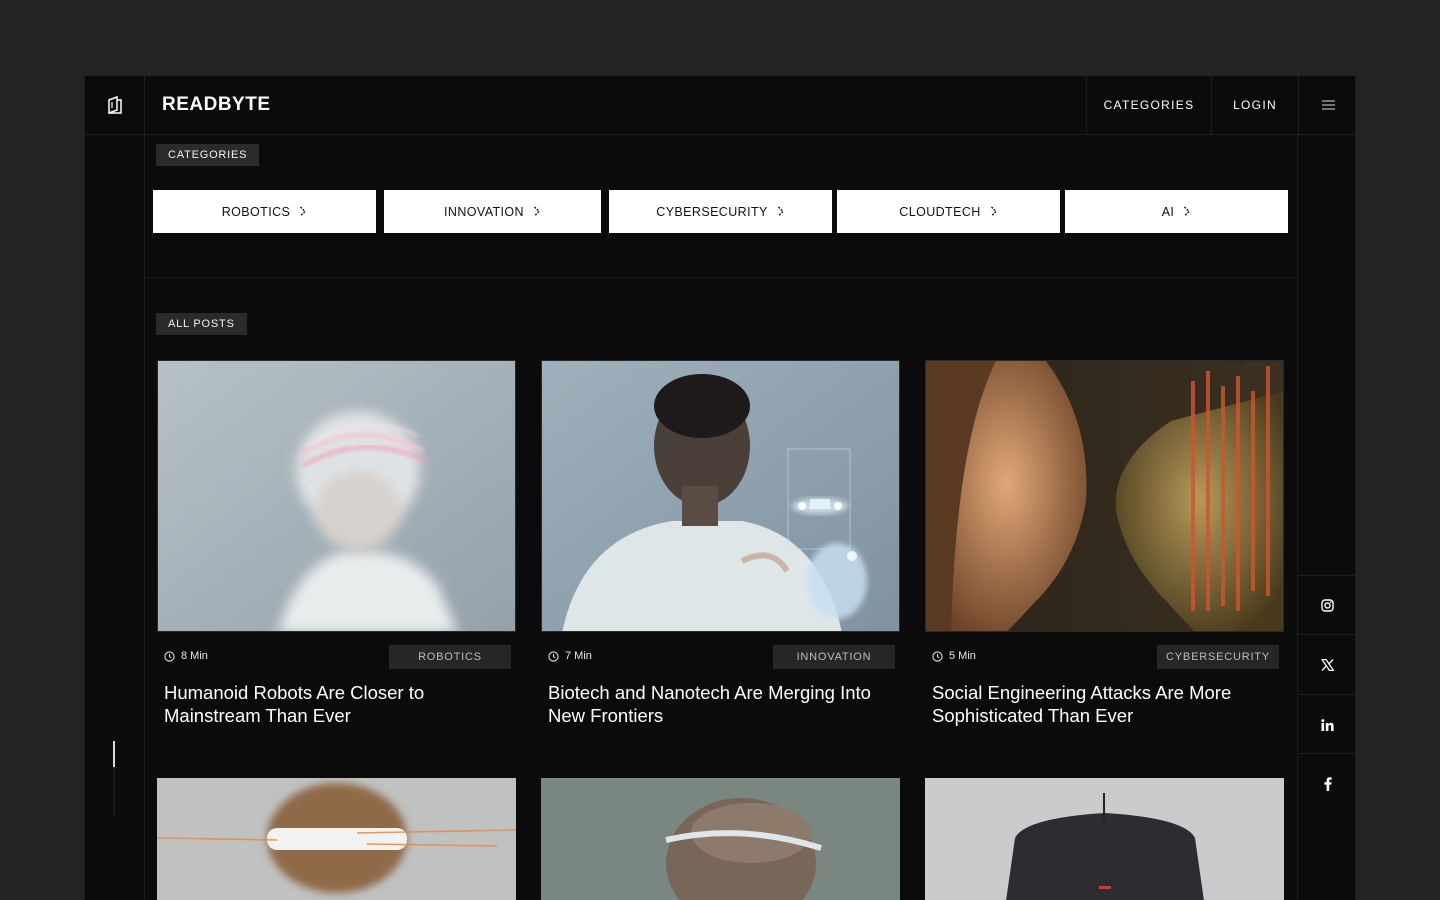 Image resolution: width=1440 pixels, height=900 pixels. I want to click on category-button-label: AI, so click(1168, 211).